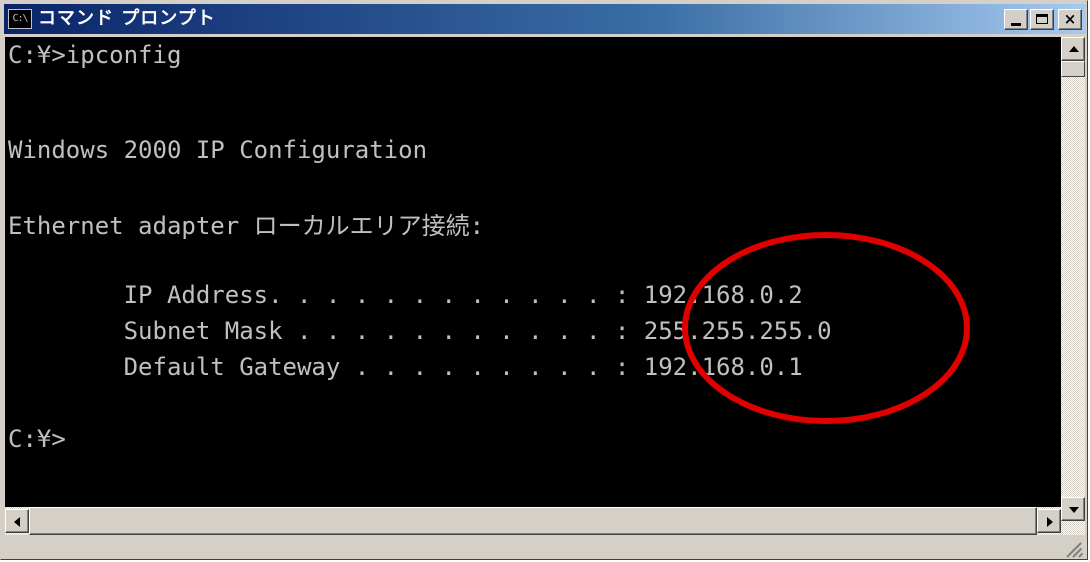 Image resolution: width=1090 pixels, height=562 pixels. What do you see at coordinates (1016, 19) in the screenshot?
I see `minimize-button` at bounding box center [1016, 19].